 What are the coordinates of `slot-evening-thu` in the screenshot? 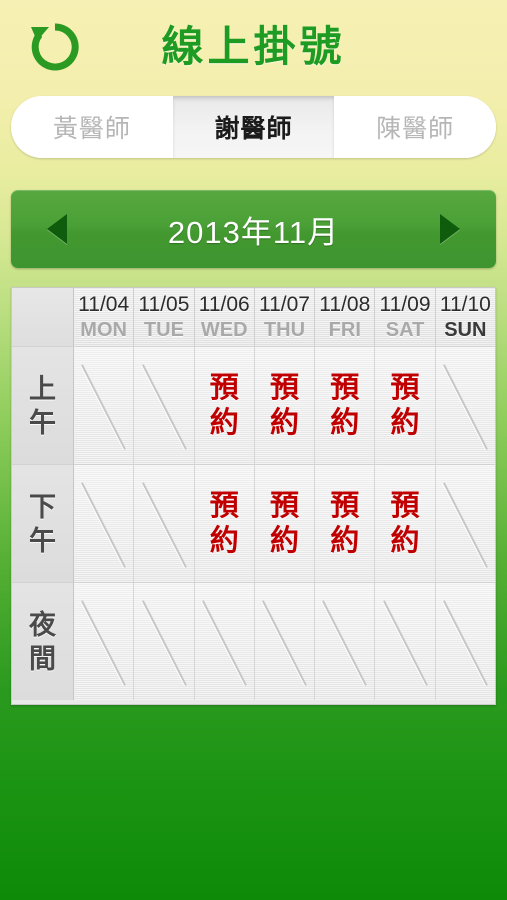 It's located at (285, 641).